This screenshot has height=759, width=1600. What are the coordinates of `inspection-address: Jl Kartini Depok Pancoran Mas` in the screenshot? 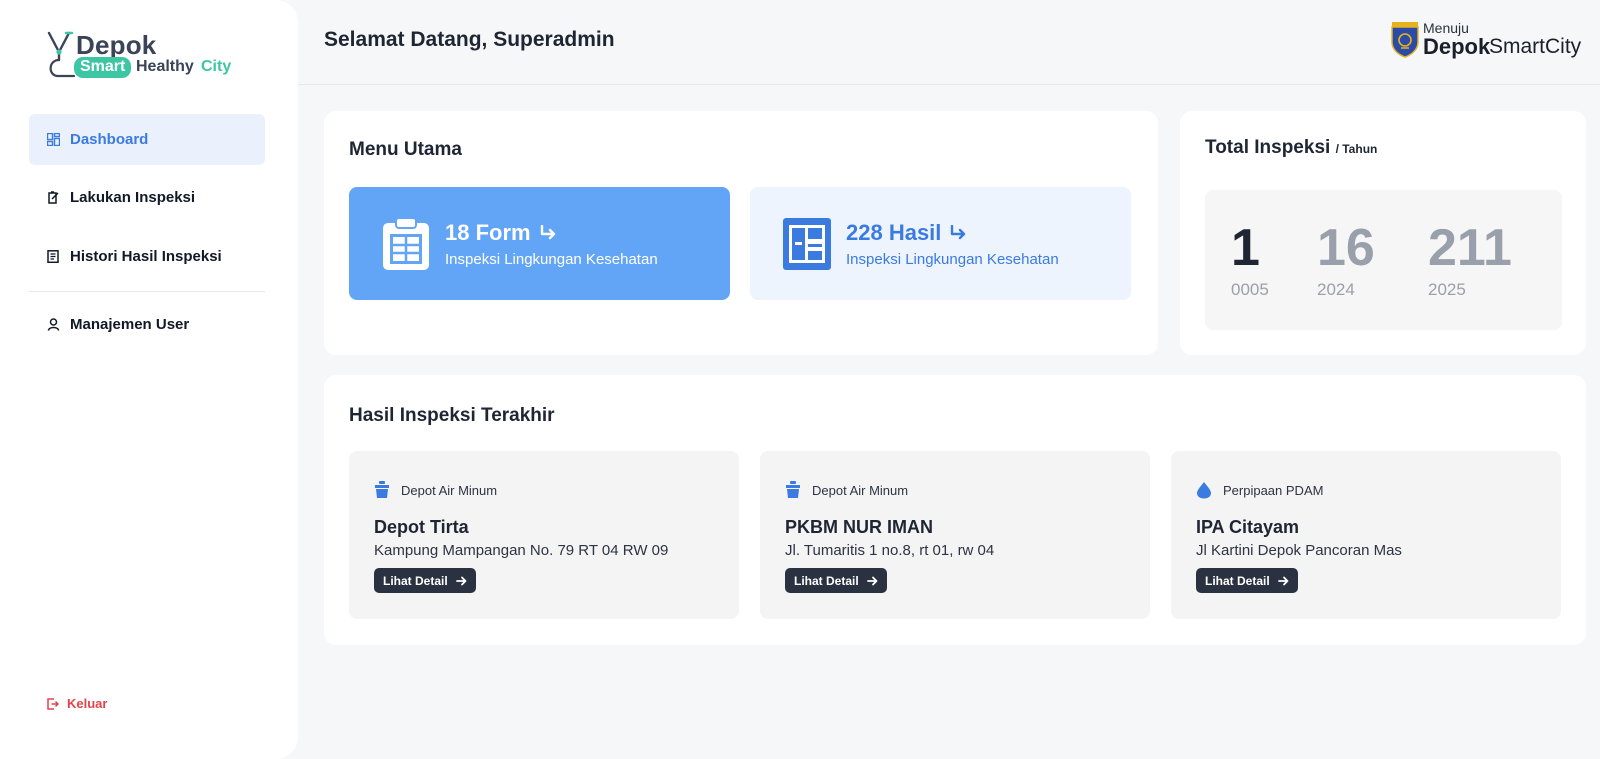 It's located at (1299, 550).